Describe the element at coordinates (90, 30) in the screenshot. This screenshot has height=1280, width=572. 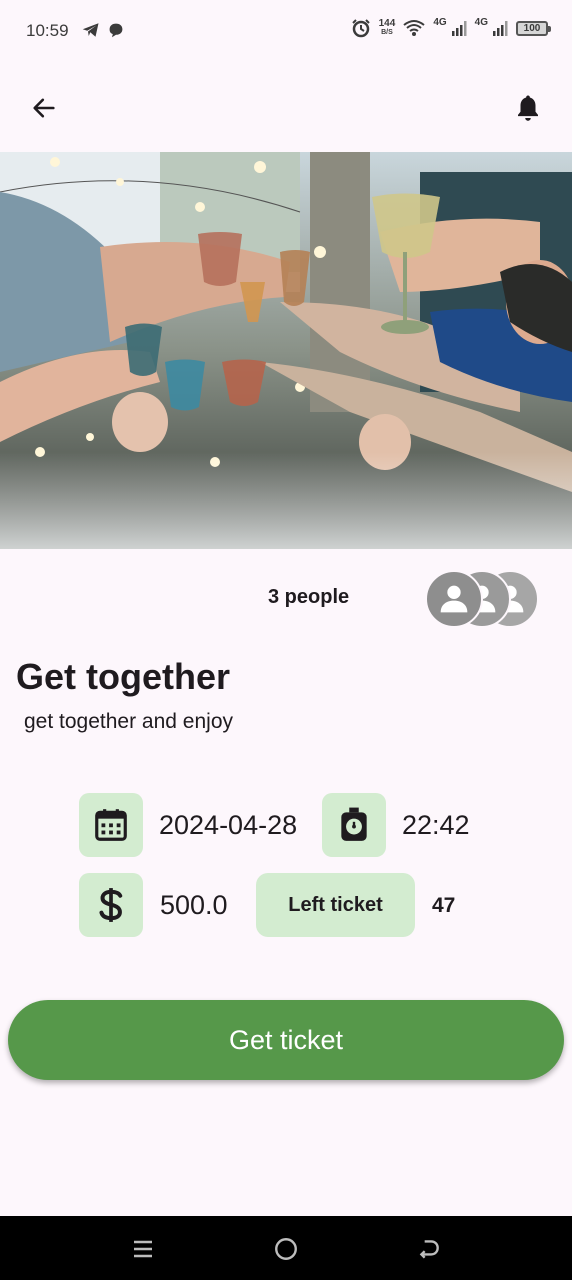
I see `telegram-icon` at that location.